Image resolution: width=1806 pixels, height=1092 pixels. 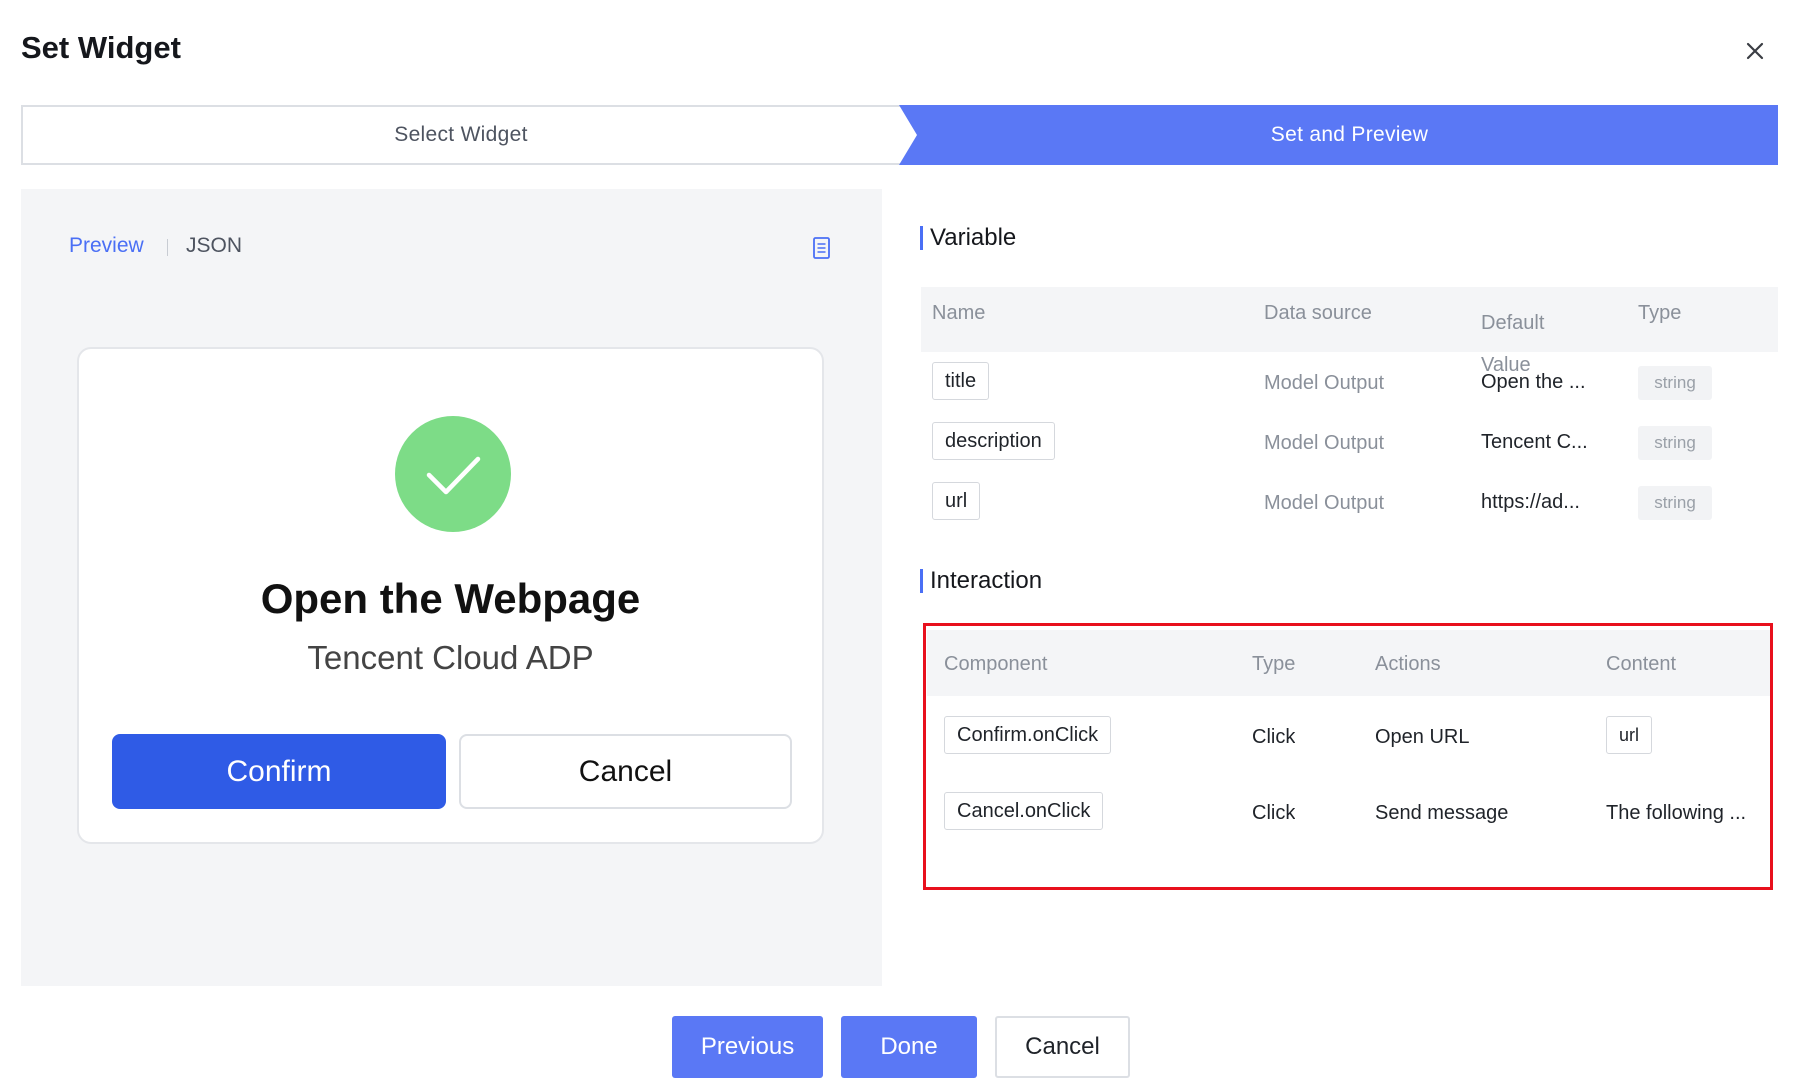 I want to click on widget-description: Tencent Cloud ADP, so click(x=450, y=657).